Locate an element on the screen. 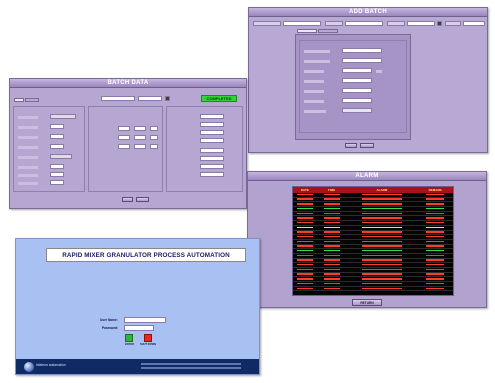 Image resolution: width=495 pixels, height=383 pixels. enter-icon is located at coordinates (129, 338).